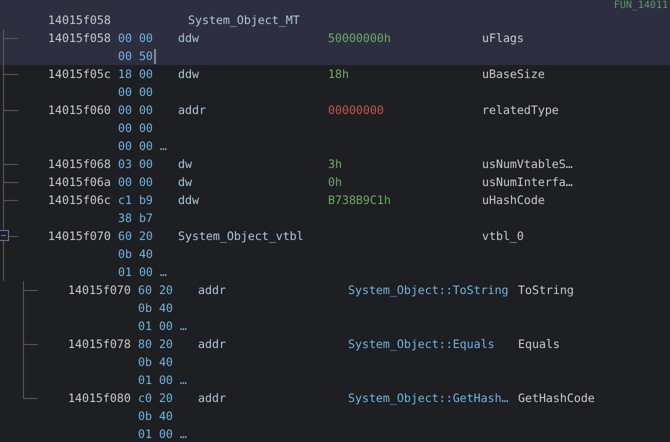 This screenshot has width=670, height=442. I want to click on collapse-icon, so click(4, 235).